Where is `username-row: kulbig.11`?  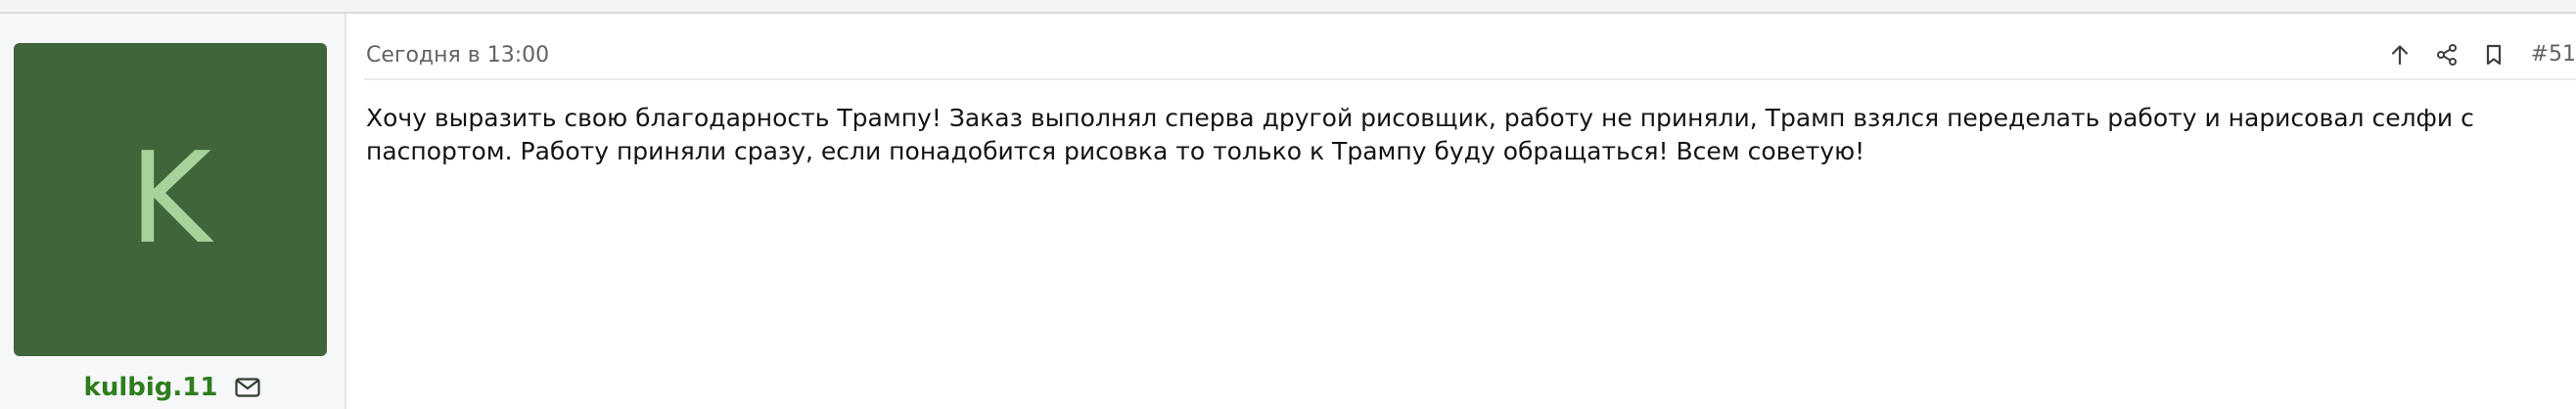
username-row: kulbig.11 is located at coordinates (173, 387).